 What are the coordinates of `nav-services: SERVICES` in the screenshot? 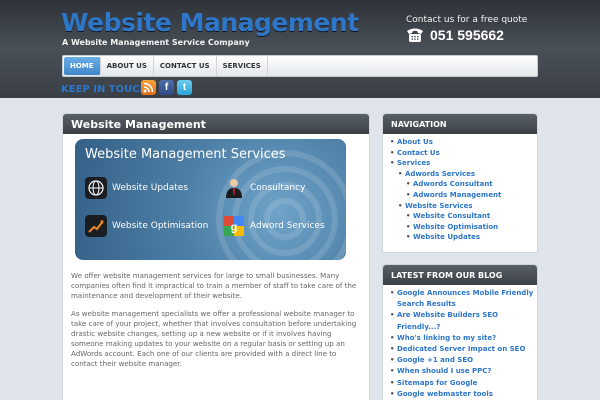 It's located at (242, 66).